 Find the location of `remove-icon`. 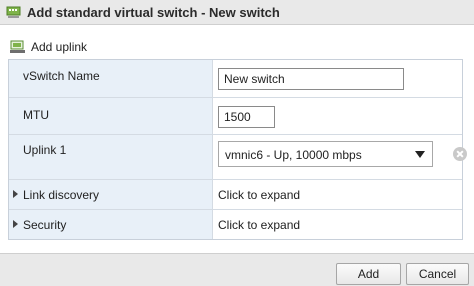

remove-icon is located at coordinates (460, 154).